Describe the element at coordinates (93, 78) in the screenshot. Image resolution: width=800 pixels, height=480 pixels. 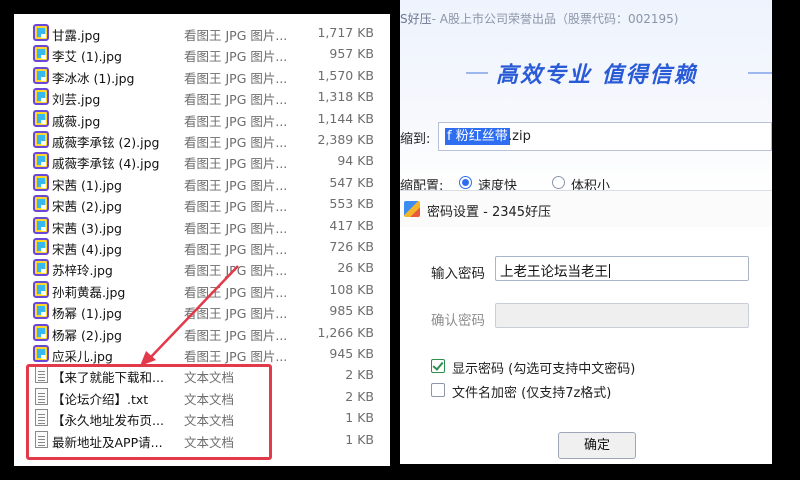
I see `file-name: 李冰冰 (1).jpg` at that location.